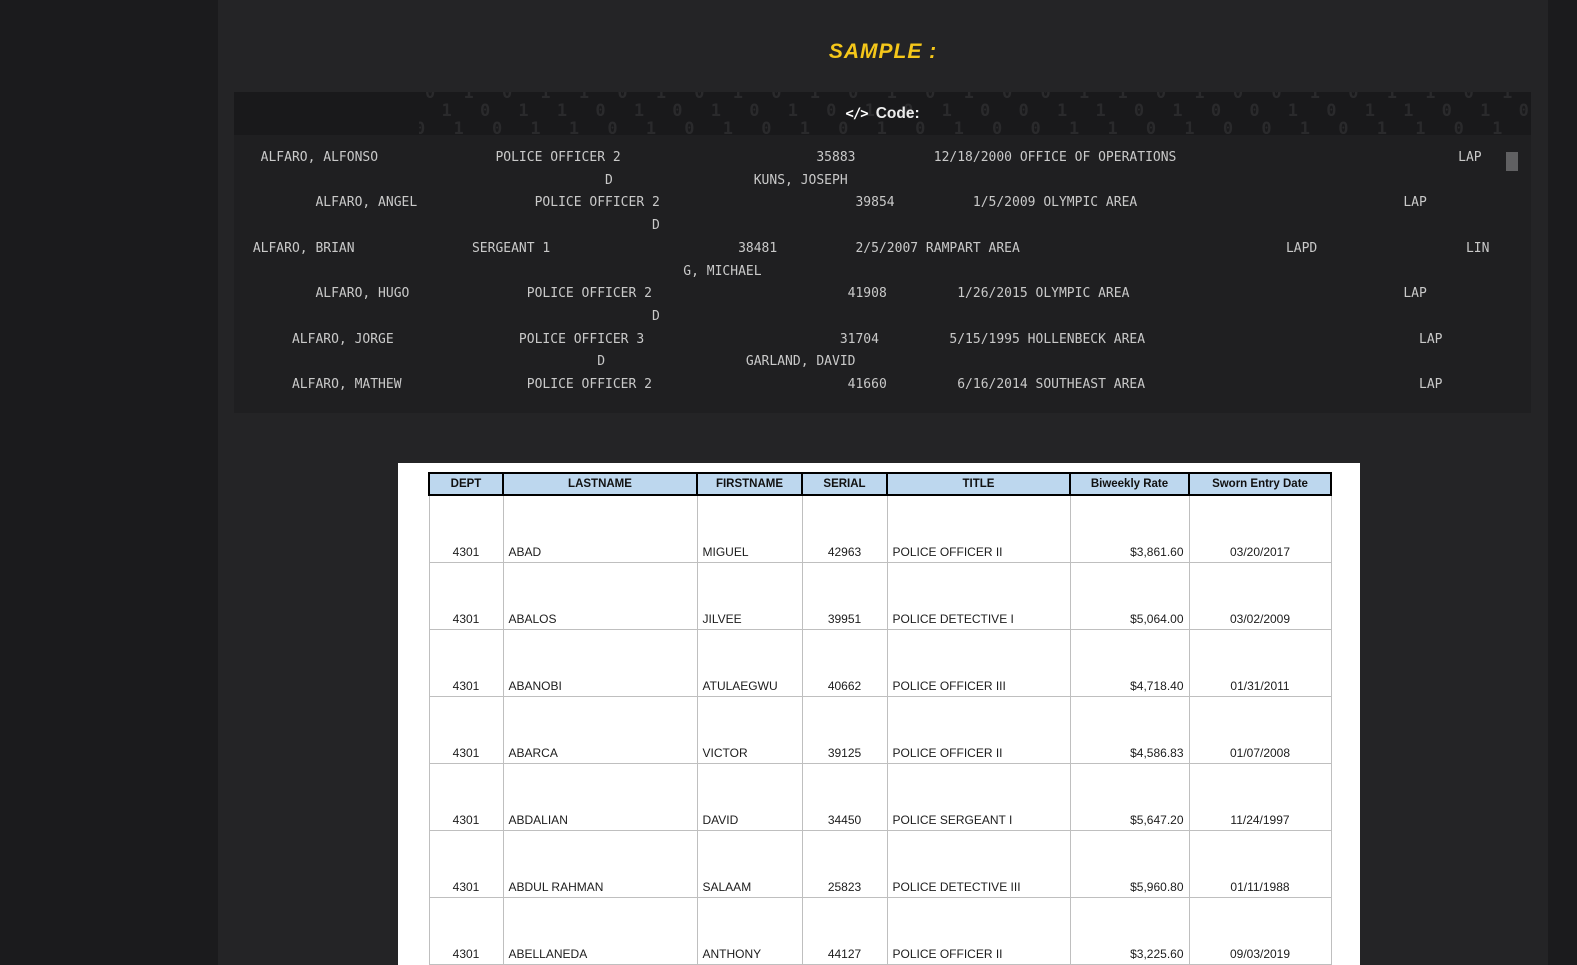  What do you see at coordinates (978, 864) in the screenshot?
I see `table-cell: POLICE DETECTIVE III` at bounding box center [978, 864].